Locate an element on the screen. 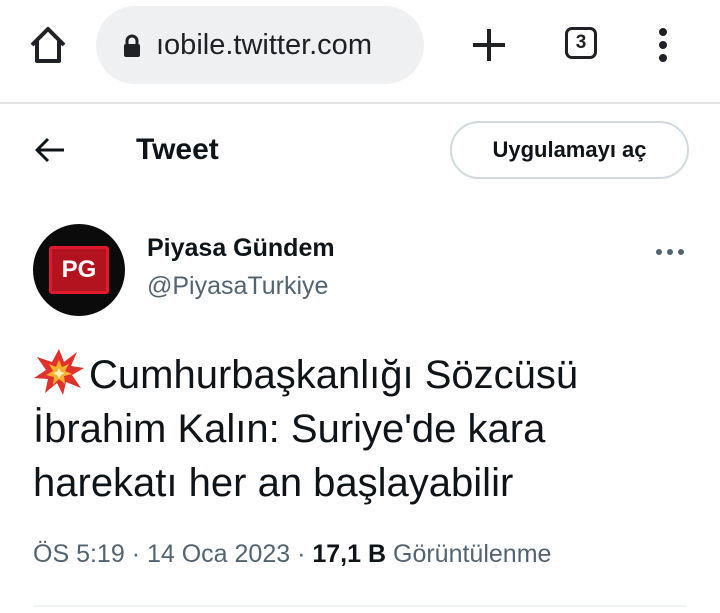 Image resolution: width=720 pixels, height=613 pixels. collision-icon is located at coordinates (59, 372).